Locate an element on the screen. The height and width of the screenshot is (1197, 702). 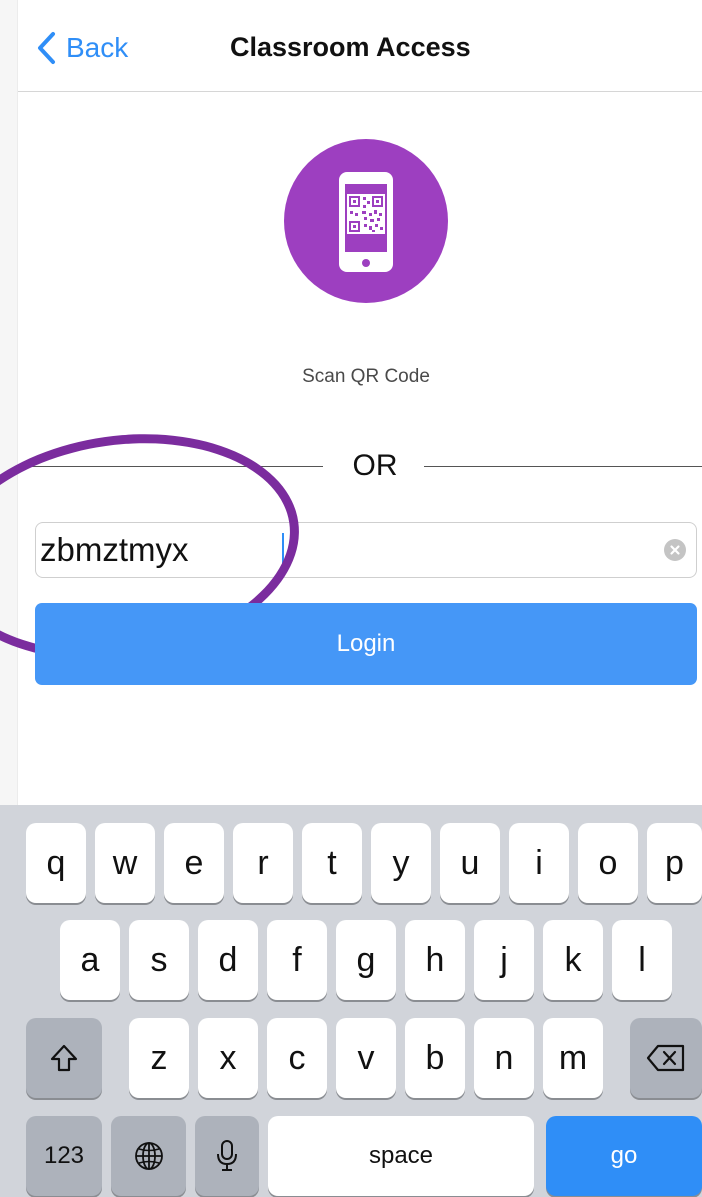
divider-line-right is located at coordinates (563, 466).